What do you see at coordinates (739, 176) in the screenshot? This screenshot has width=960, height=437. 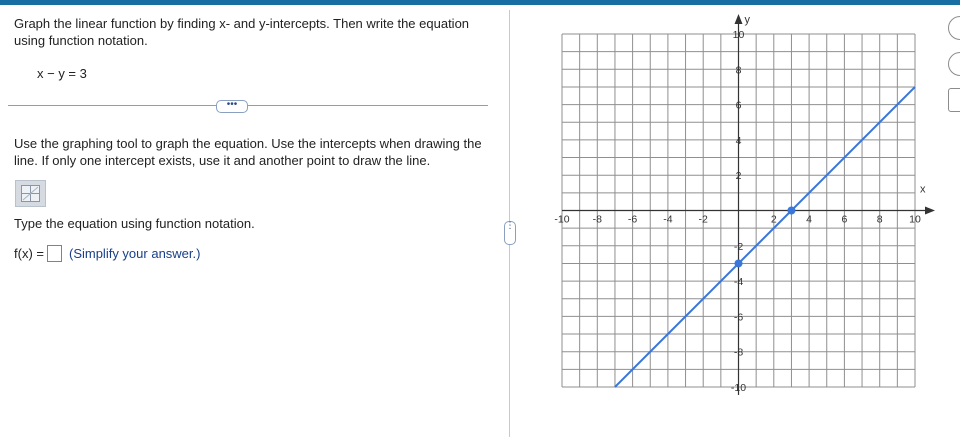 I see `y-tick-label: 2` at bounding box center [739, 176].